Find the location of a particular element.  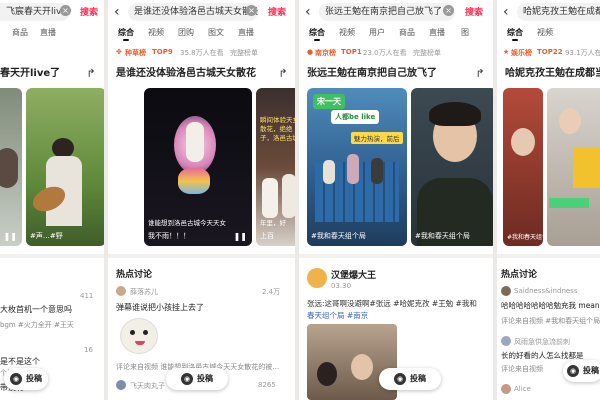

comment-source: 评论来自视频 #我和春天组个局 is located at coordinates (550, 321).